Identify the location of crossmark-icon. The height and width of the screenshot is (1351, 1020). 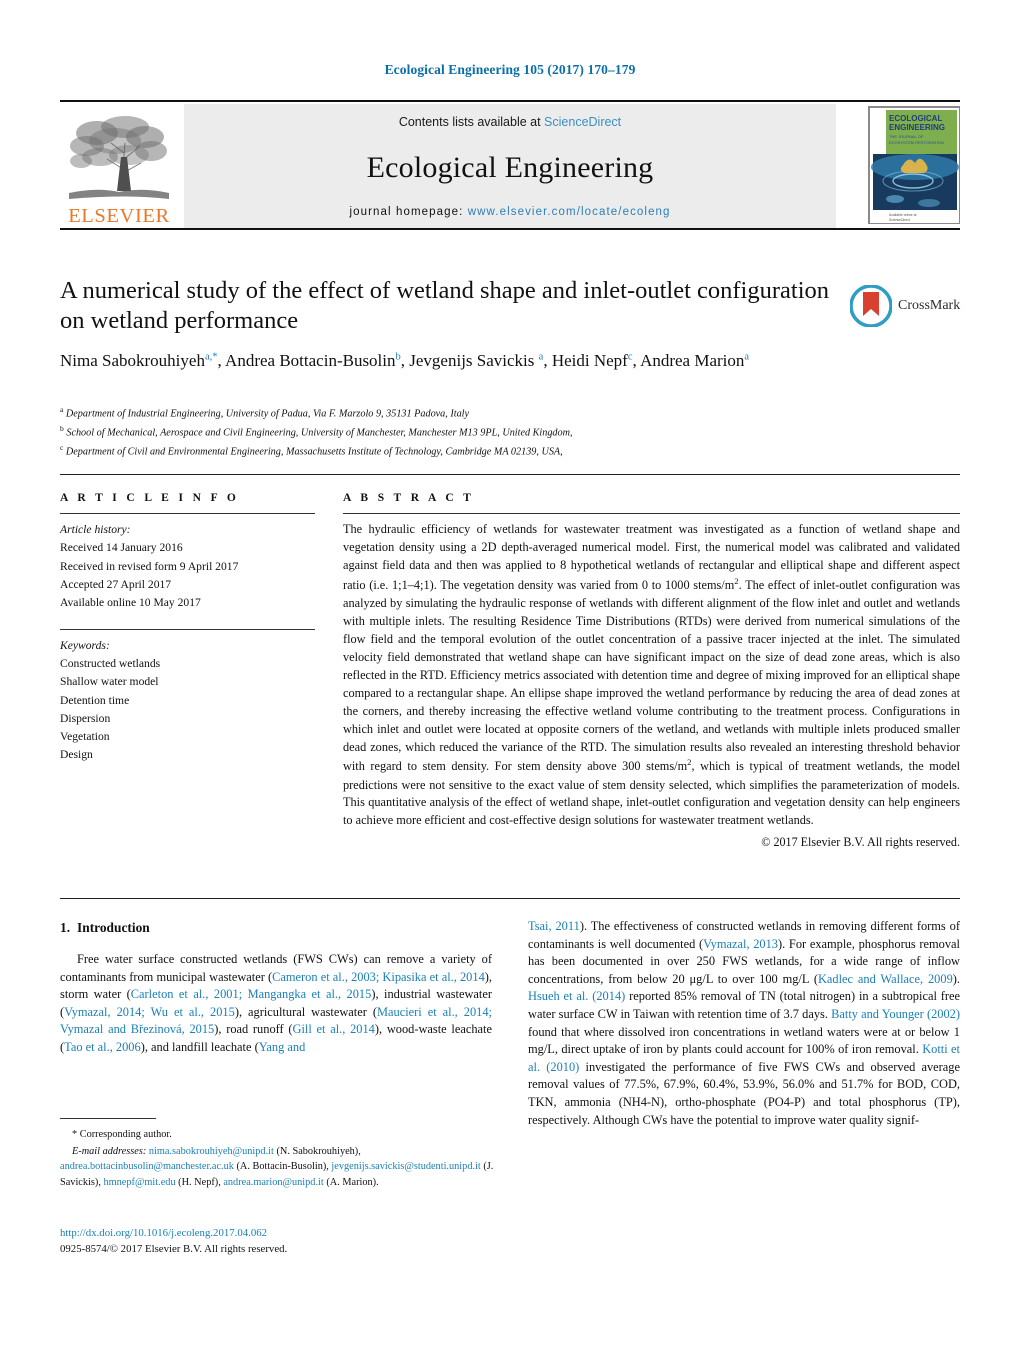
(871, 306).